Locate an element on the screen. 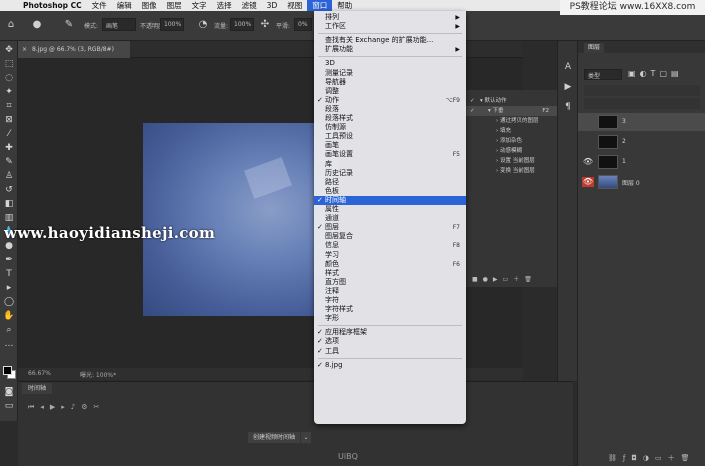  action-row: › 动感模糊 is located at coordinates (511, 151).